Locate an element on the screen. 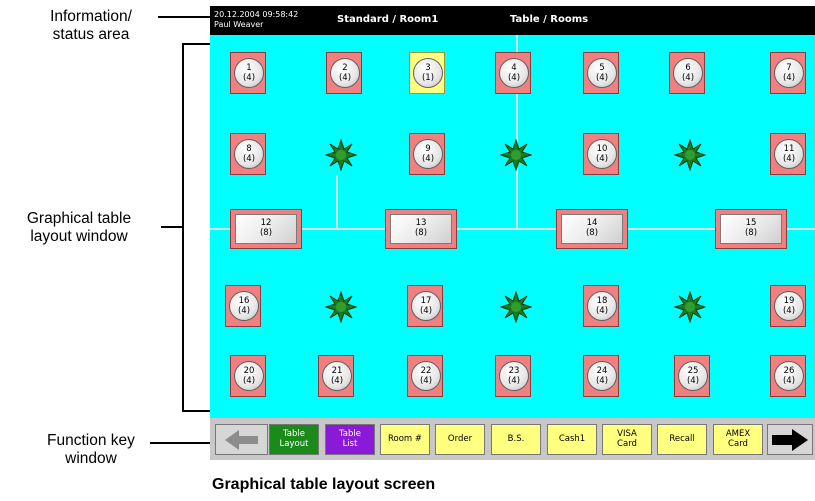  status-datetime-user: 20.12.2004 09:58:42 Paul Weaver is located at coordinates (256, 19).